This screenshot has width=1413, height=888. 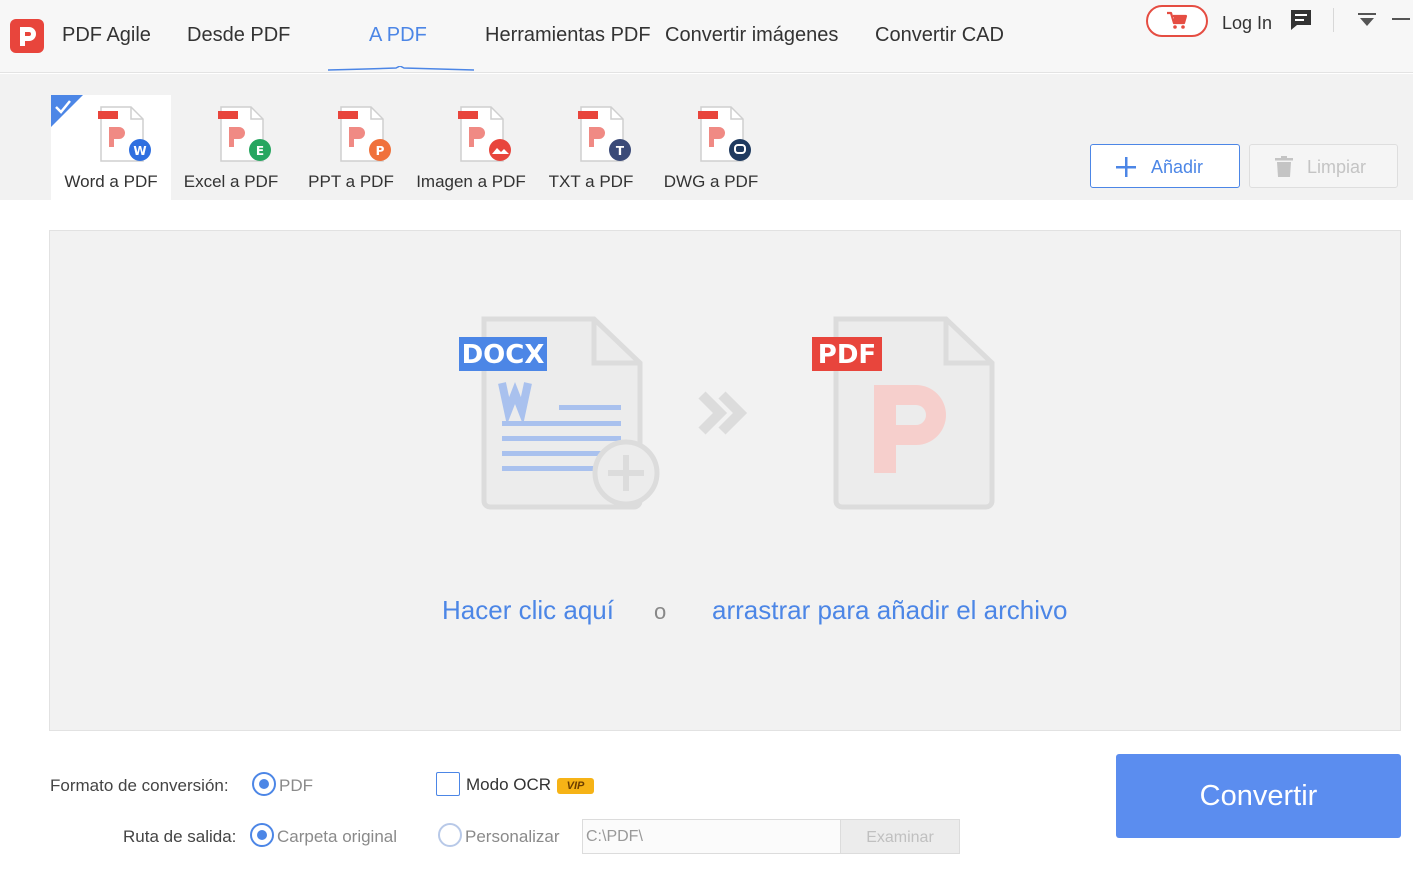 I want to click on word-to-pdf-icon: W, so click(x=124, y=134).